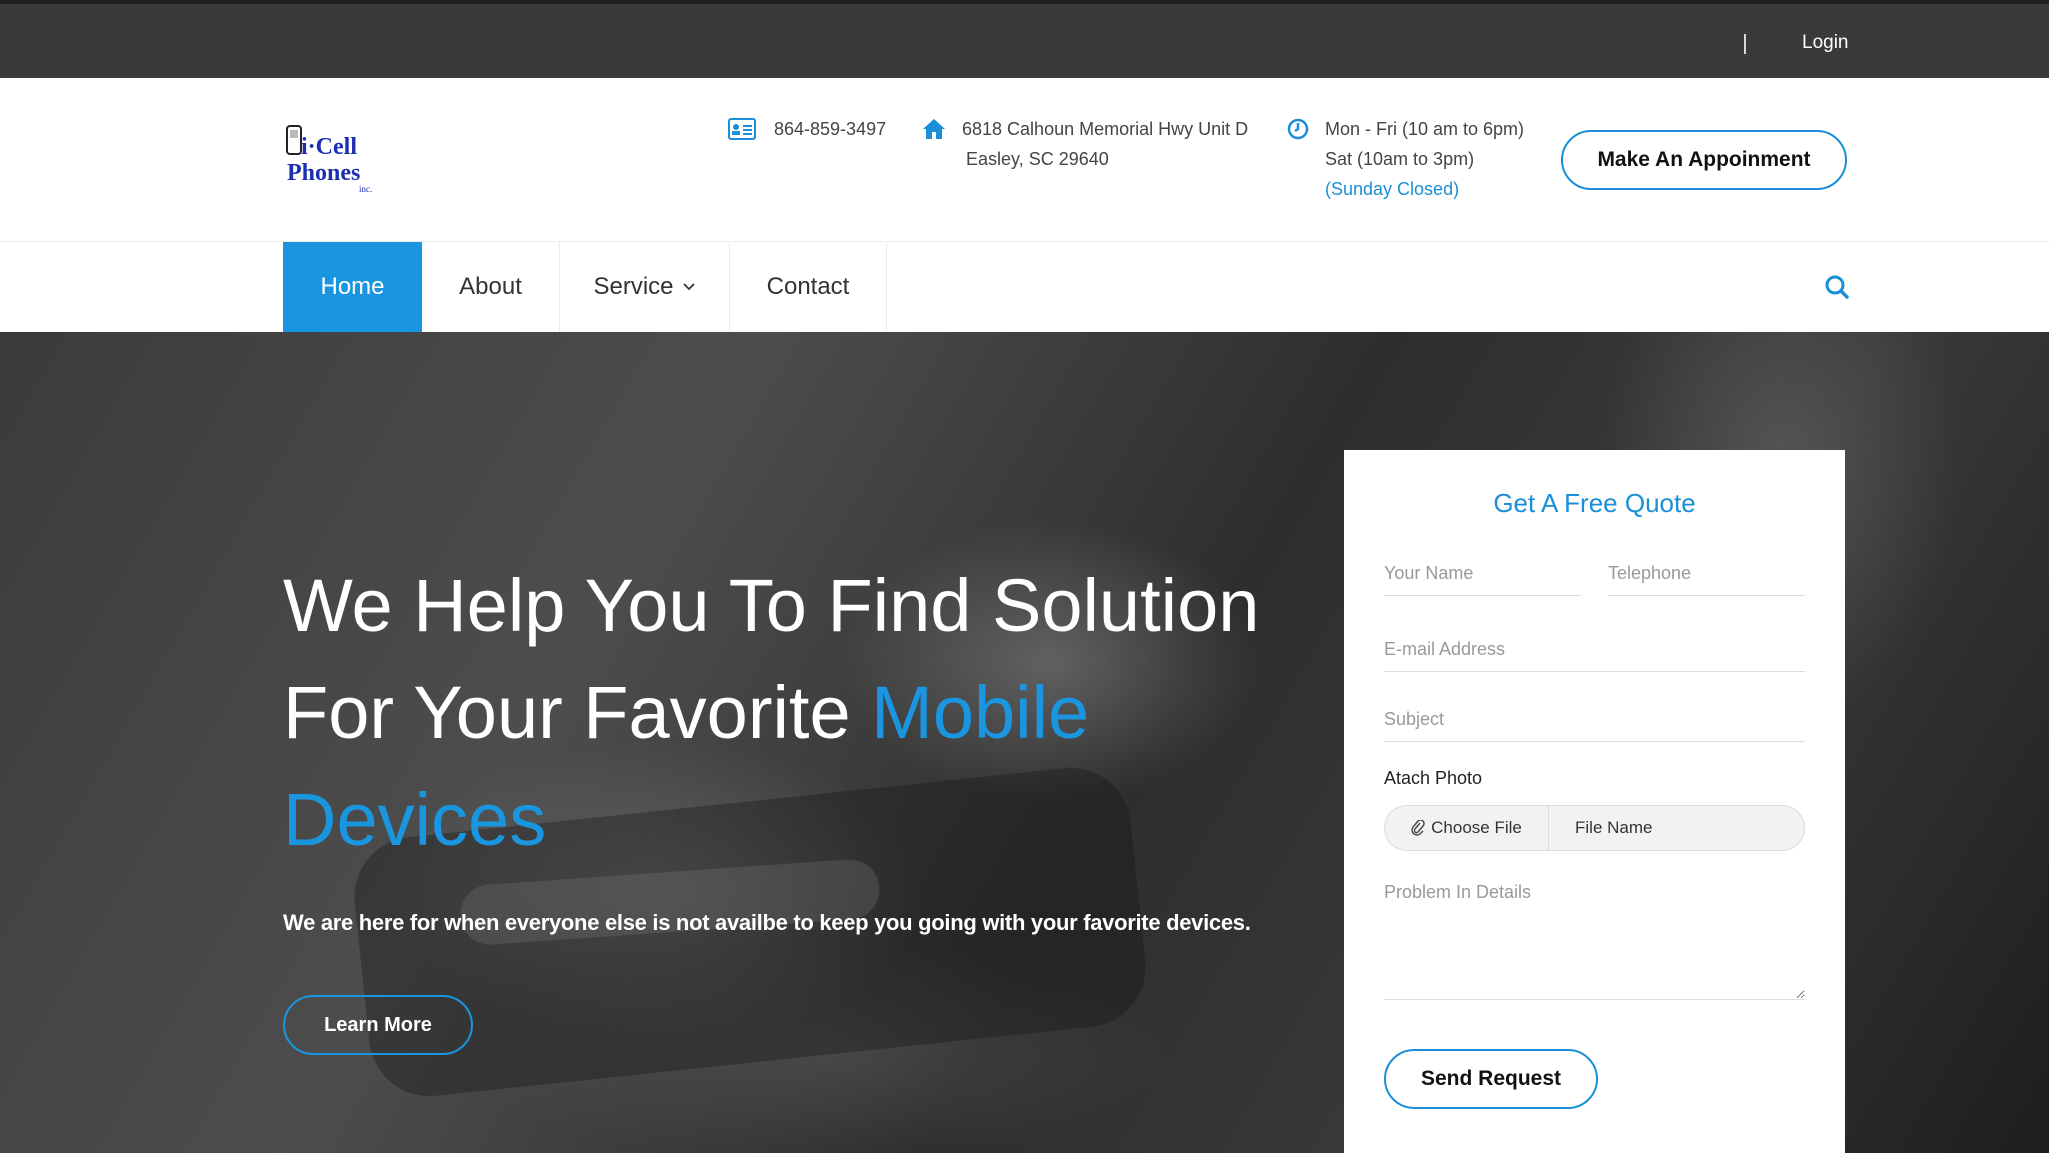  Describe the element at coordinates (1594, 503) in the screenshot. I see `quote-form-title: Get A Free Quote` at that location.